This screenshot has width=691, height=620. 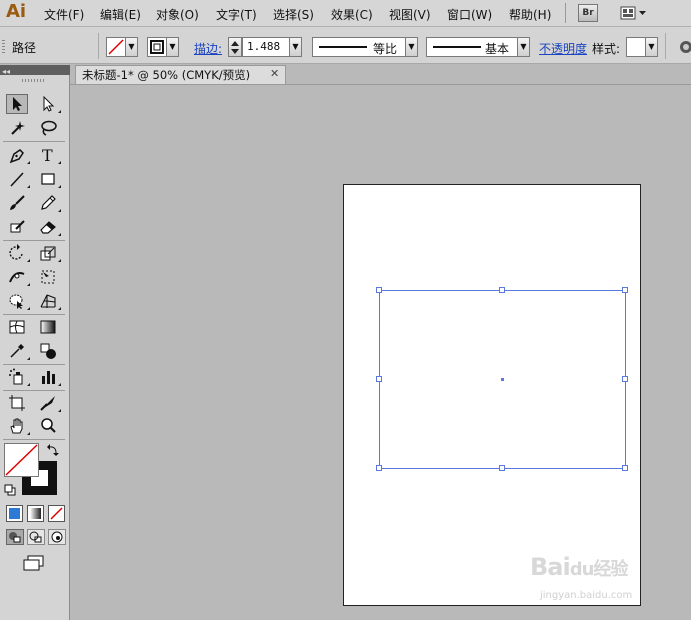 I want to click on brush-dropdown: ▼, so click(x=524, y=47).